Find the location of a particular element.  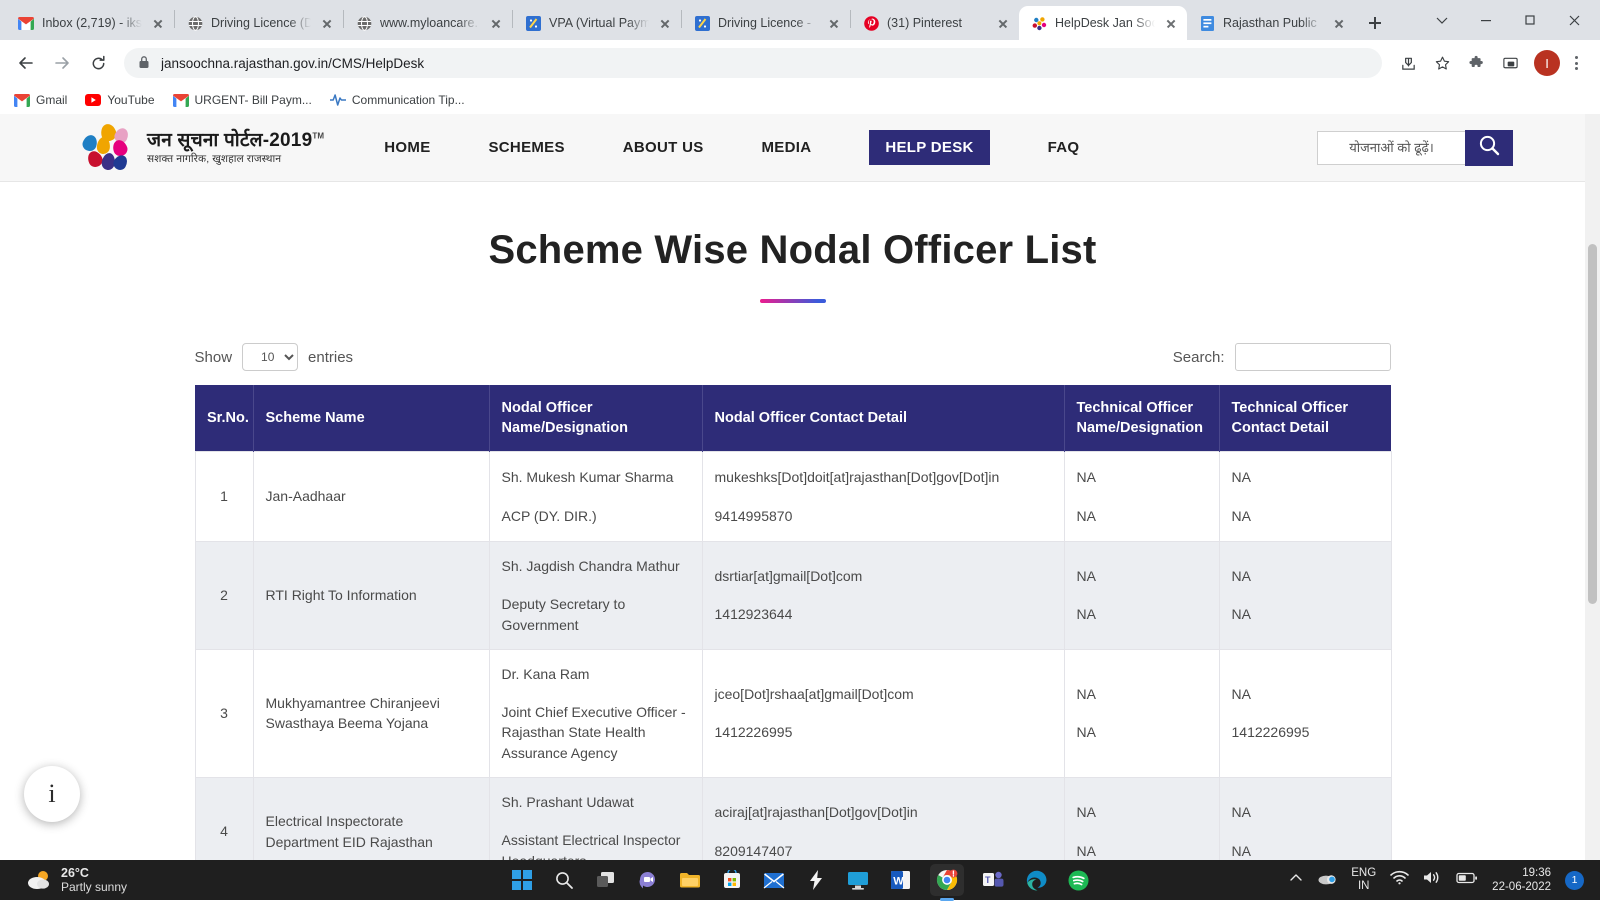

globe-icon is located at coordinates (195, 23).